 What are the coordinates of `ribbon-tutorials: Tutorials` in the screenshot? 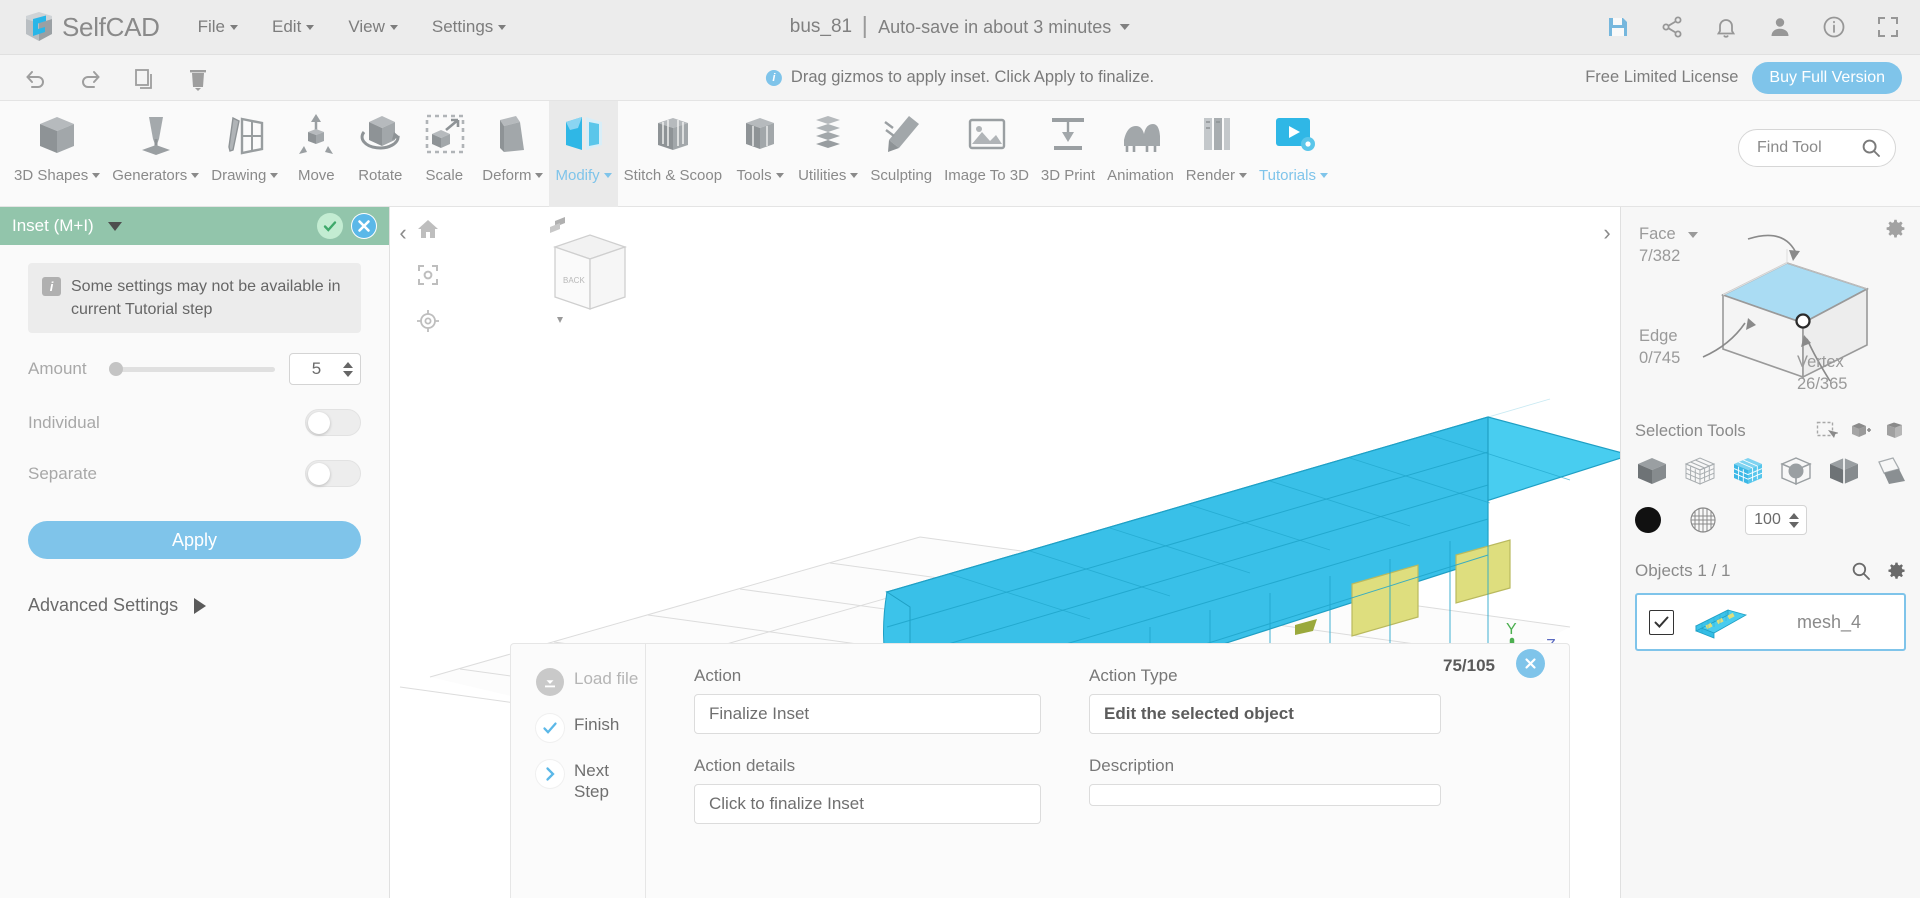 It's located at (1293, 154).